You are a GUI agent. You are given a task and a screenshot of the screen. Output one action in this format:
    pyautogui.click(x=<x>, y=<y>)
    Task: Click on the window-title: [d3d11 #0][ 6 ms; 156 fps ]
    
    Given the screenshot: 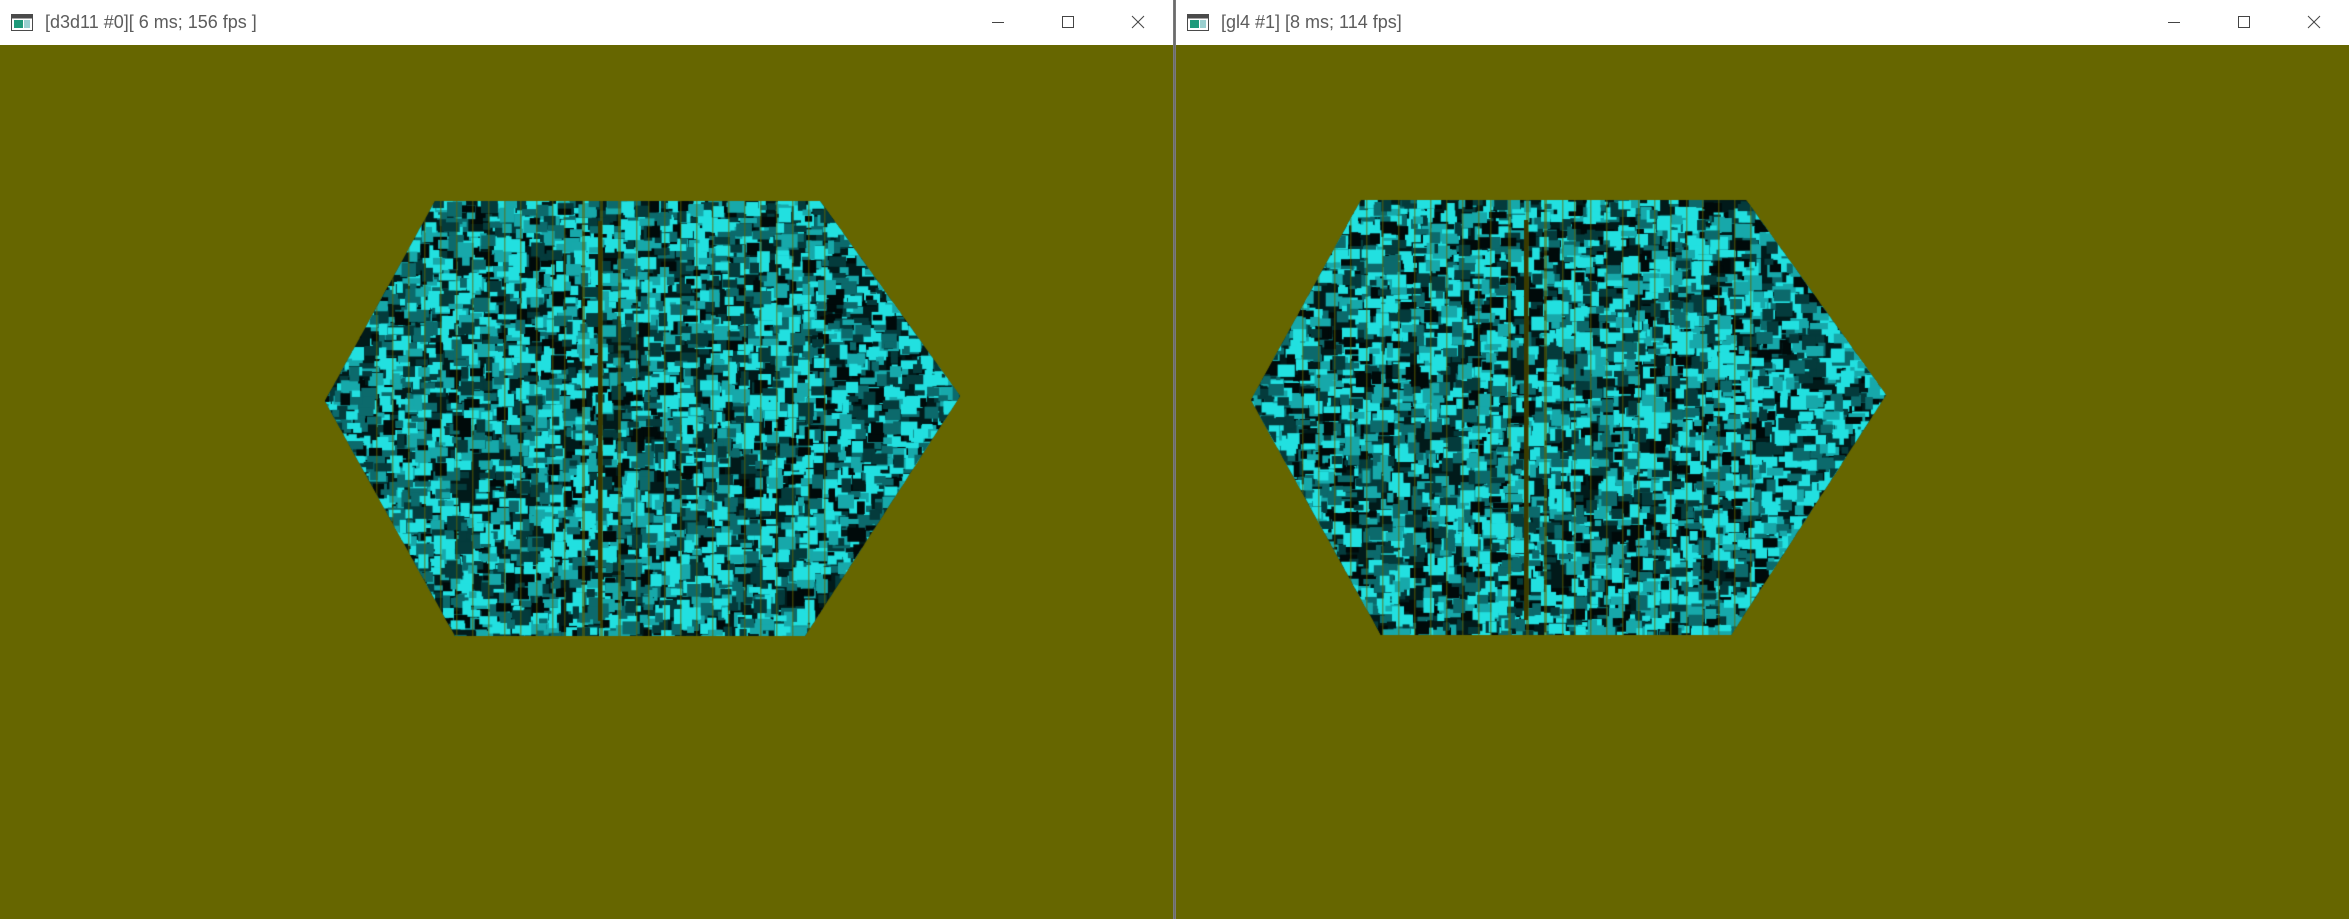 What is the action you would take?
    pyautogui.click(x=151, y=21)
    